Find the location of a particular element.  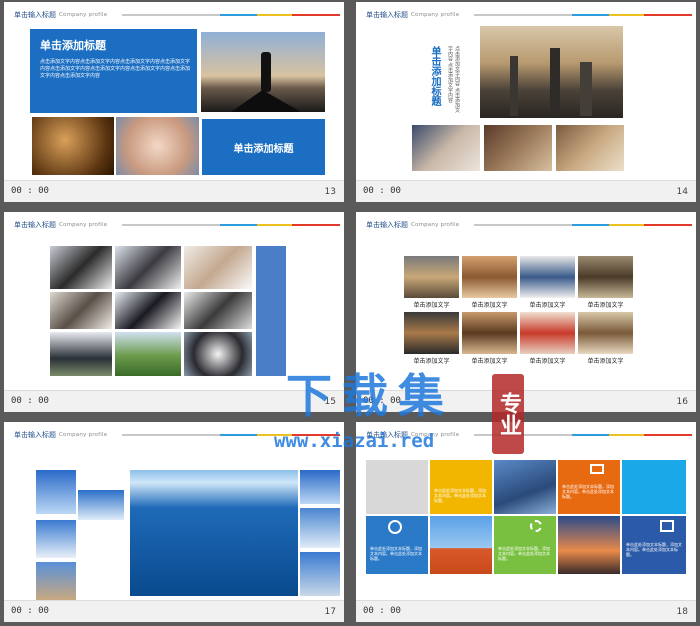

title-block-2: 单击添加标题 is located at coordinates (263, 147).